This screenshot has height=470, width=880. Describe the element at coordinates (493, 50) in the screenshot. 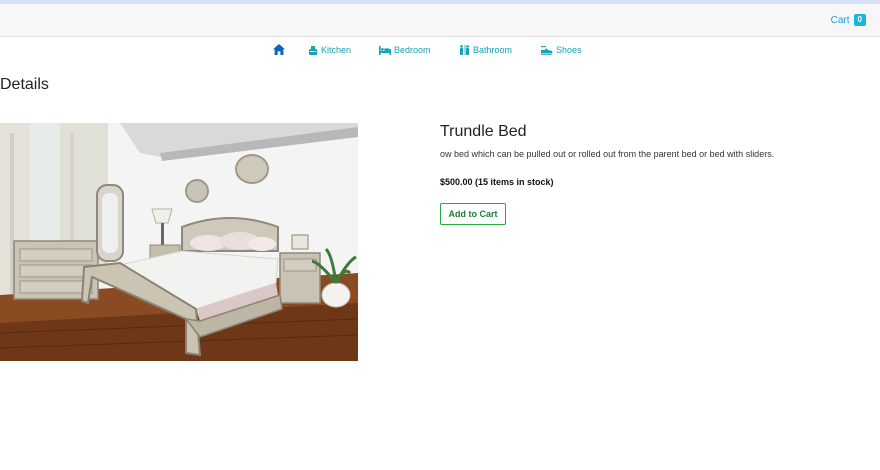

I see `nav-item-bathroom-label: Bathroom` at that location.